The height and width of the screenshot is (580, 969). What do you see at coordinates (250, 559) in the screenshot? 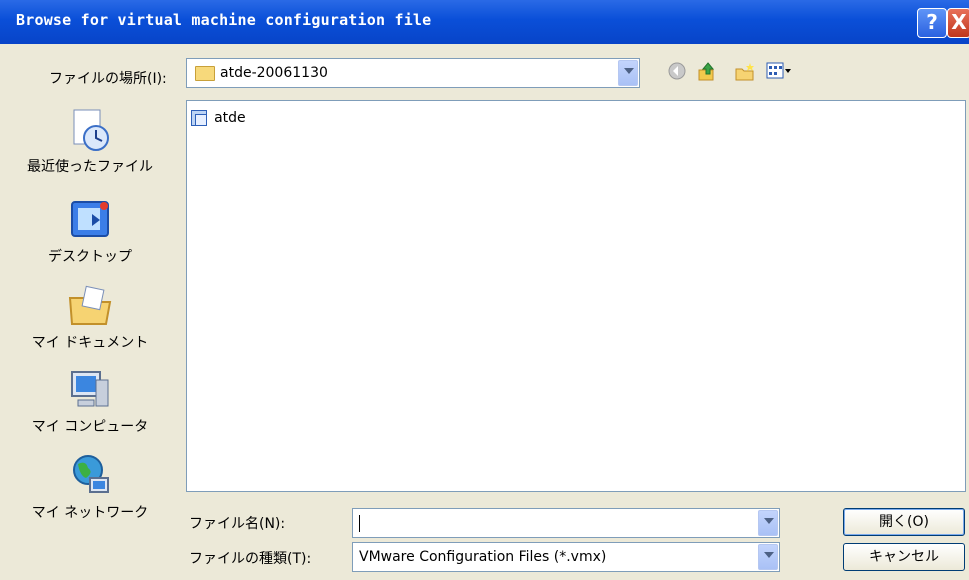
I see `filetype-label: ファイルの種類(T):` at bounding box center [250, 559].